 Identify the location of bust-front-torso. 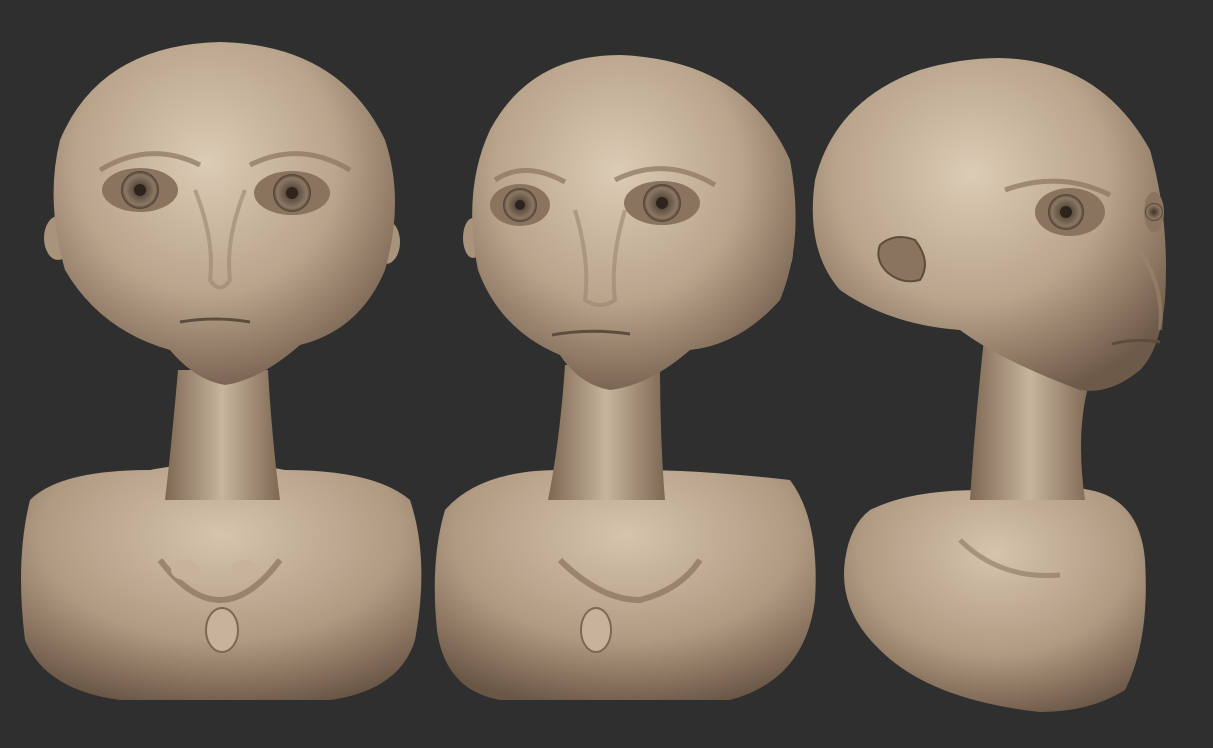
(221, 582).